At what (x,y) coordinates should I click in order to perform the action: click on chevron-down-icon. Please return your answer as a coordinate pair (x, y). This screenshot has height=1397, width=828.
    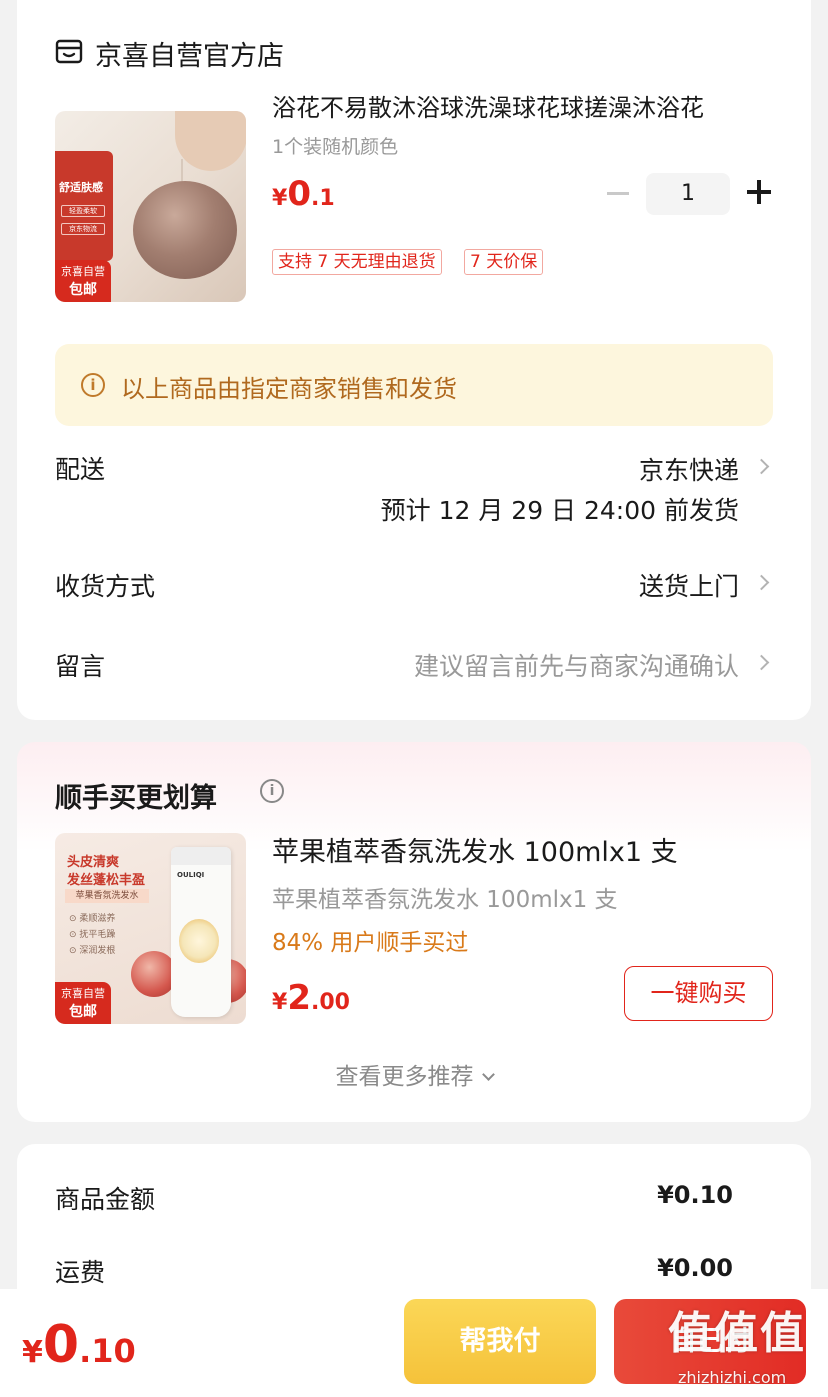
    Looking at the image, I should click on (488, 1074).